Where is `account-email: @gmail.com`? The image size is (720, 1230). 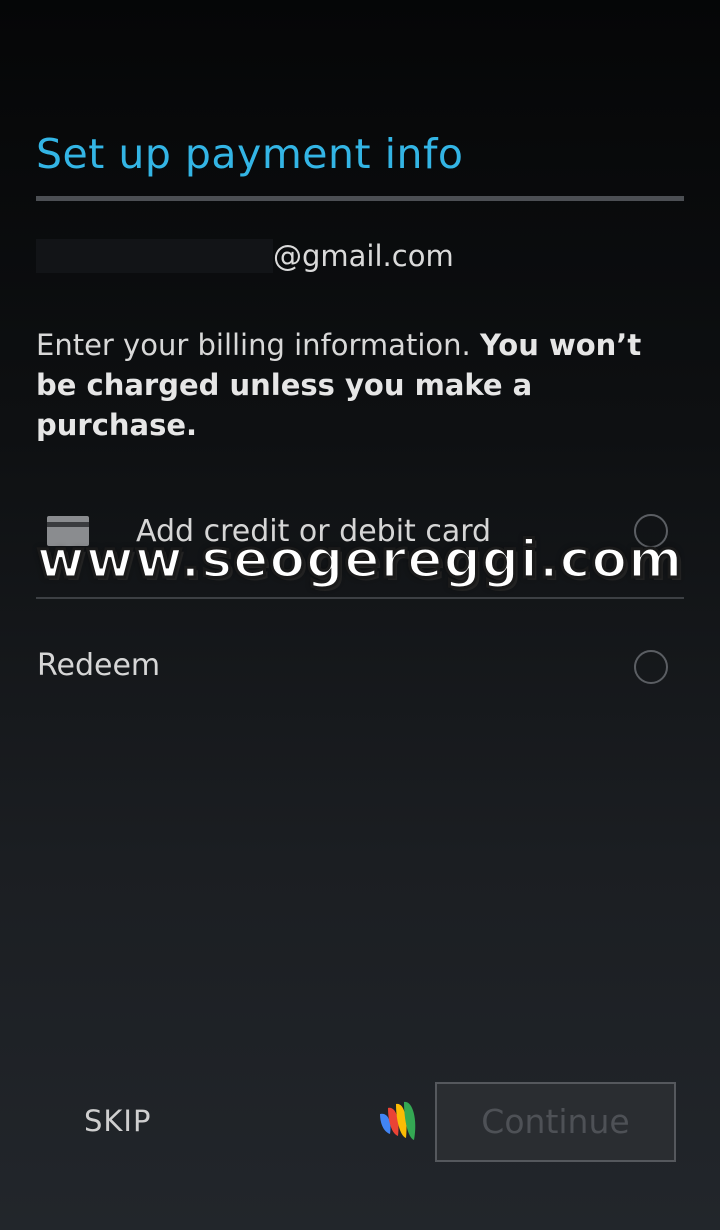
account-email: @gmail.com is located at coordinates (245, 256).